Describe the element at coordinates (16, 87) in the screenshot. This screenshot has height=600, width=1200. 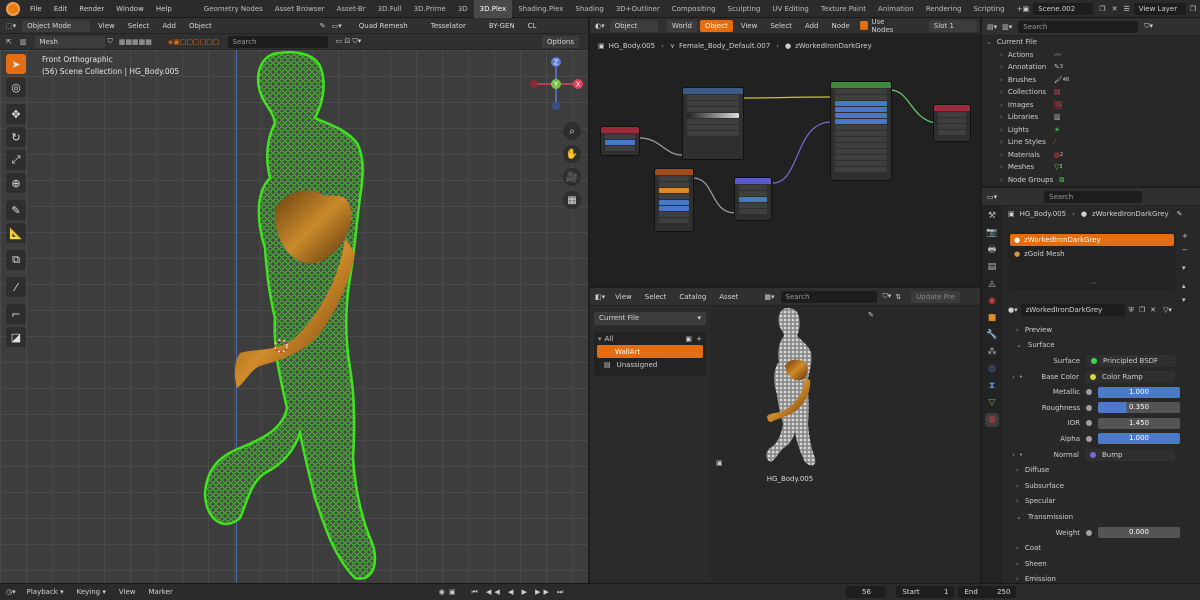
I see `cursor-tool-icon: ◎` at that location.